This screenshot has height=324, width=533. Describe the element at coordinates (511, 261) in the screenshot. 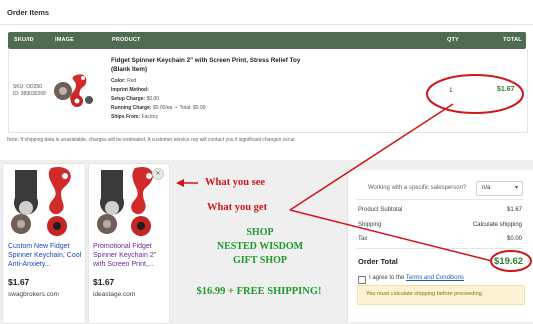

I see `annotation-ellipse-total` at that location.